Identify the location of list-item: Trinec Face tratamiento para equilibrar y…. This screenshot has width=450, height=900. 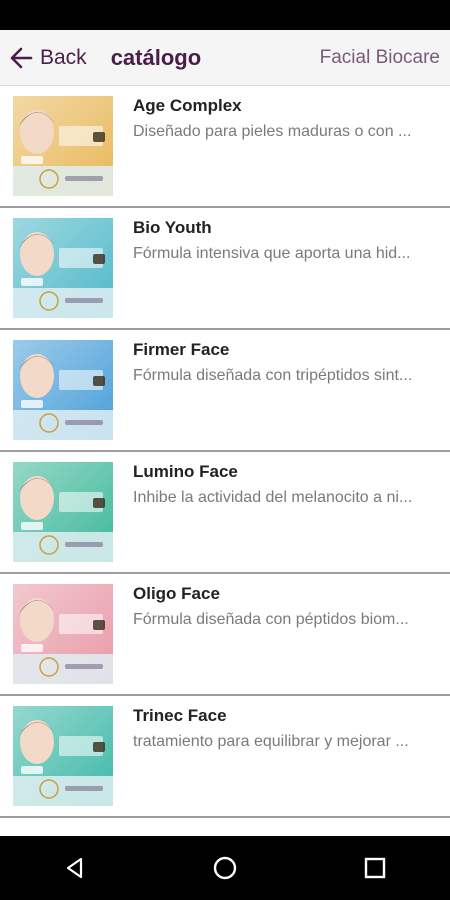
(225, 757).